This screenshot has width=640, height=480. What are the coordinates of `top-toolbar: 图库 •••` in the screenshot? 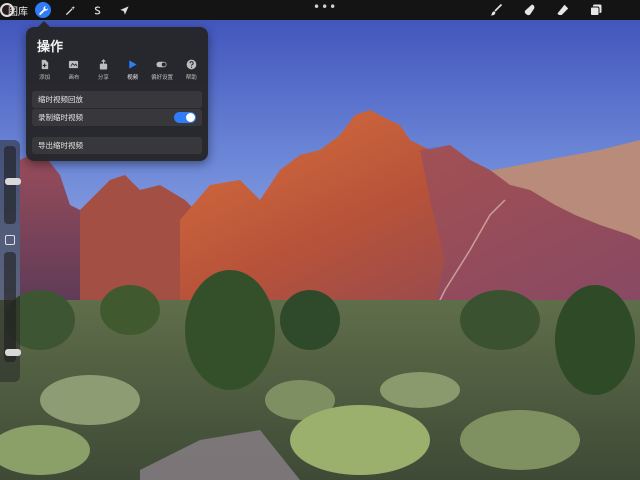 It's located at (320, 10).